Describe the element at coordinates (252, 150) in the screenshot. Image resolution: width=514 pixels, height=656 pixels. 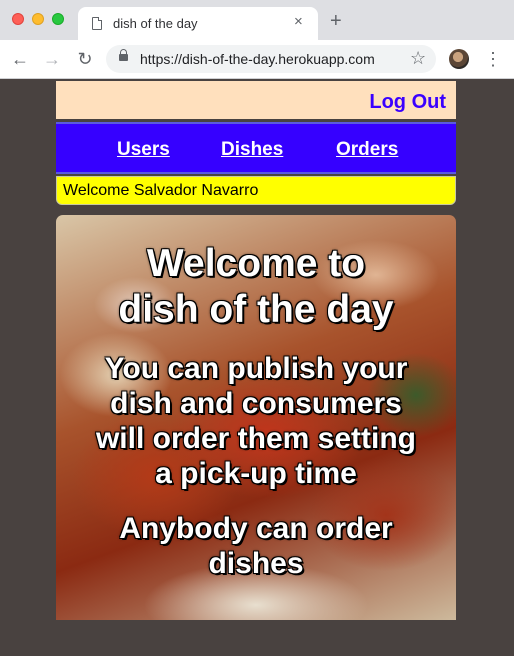
I see `nav-link-dishes: Dishes` at that location.